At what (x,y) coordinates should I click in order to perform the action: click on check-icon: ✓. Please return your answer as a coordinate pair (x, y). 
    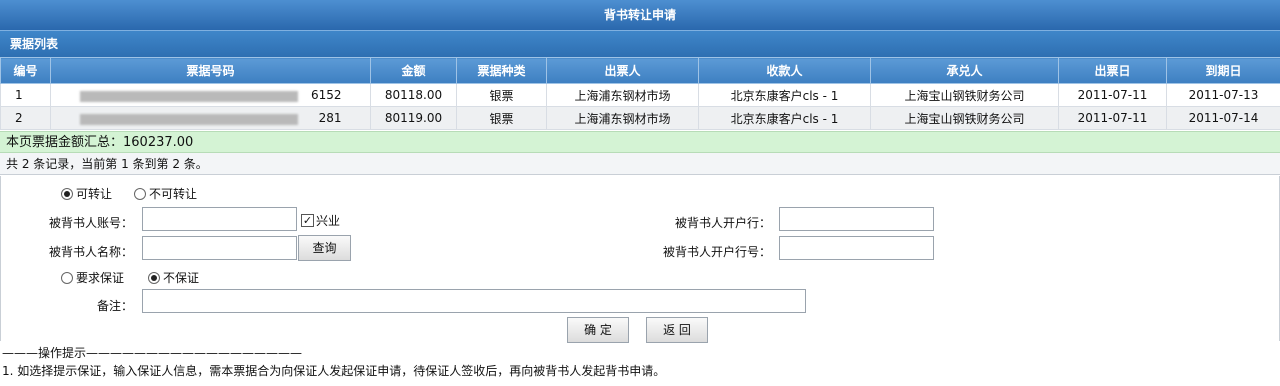
    Looking at the image, I should click on (307, 220).